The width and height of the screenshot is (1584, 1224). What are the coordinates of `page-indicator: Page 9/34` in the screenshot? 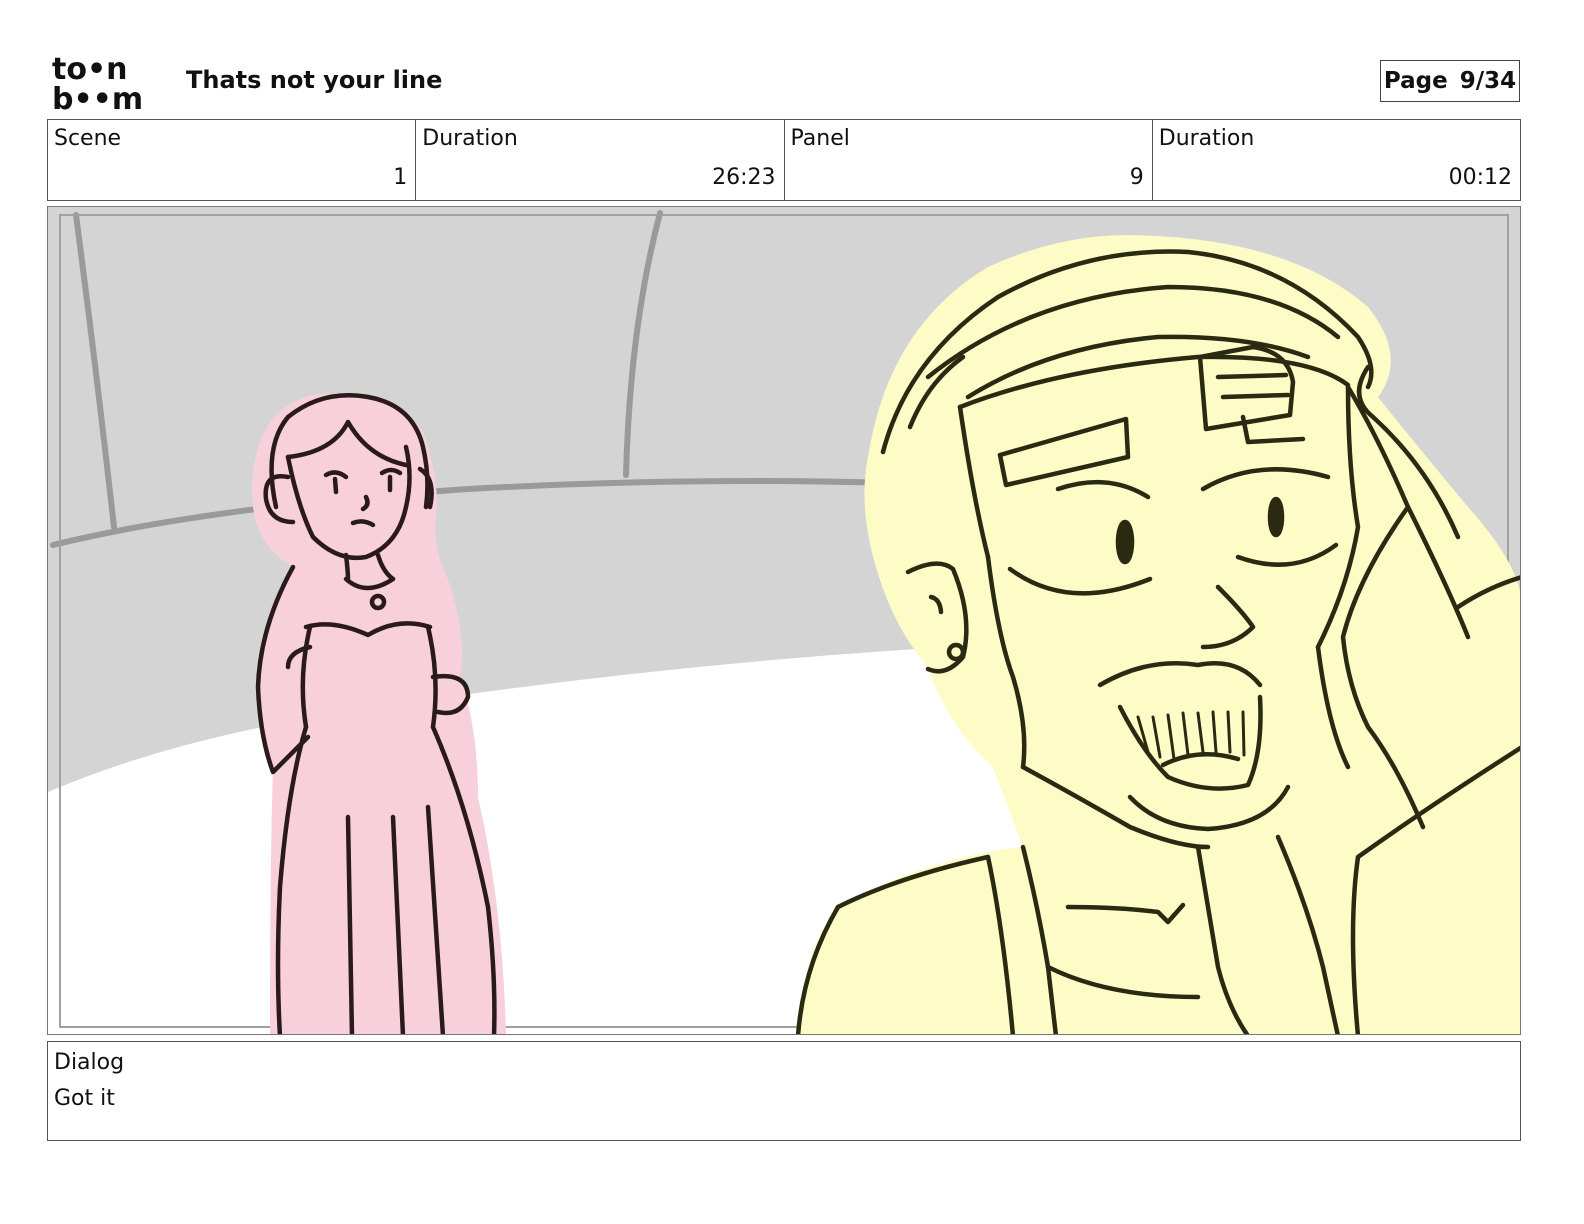 It's located at (1450, 81).